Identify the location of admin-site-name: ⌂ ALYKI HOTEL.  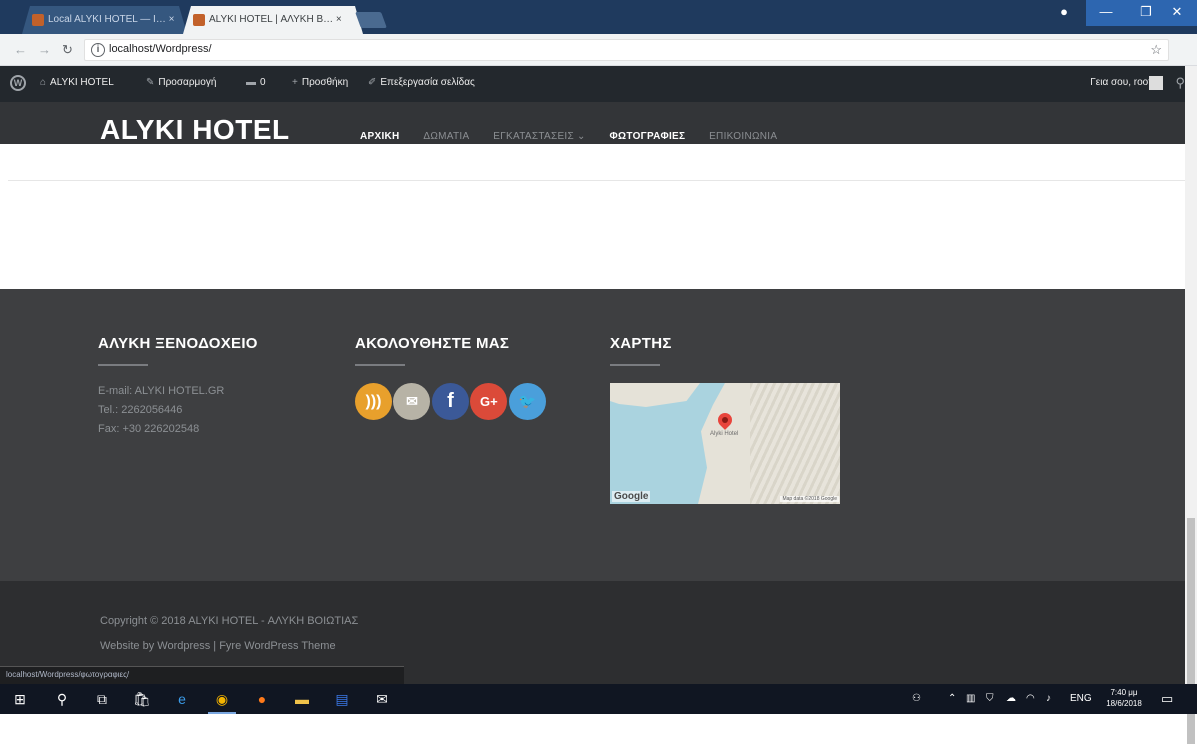
(77, 82).